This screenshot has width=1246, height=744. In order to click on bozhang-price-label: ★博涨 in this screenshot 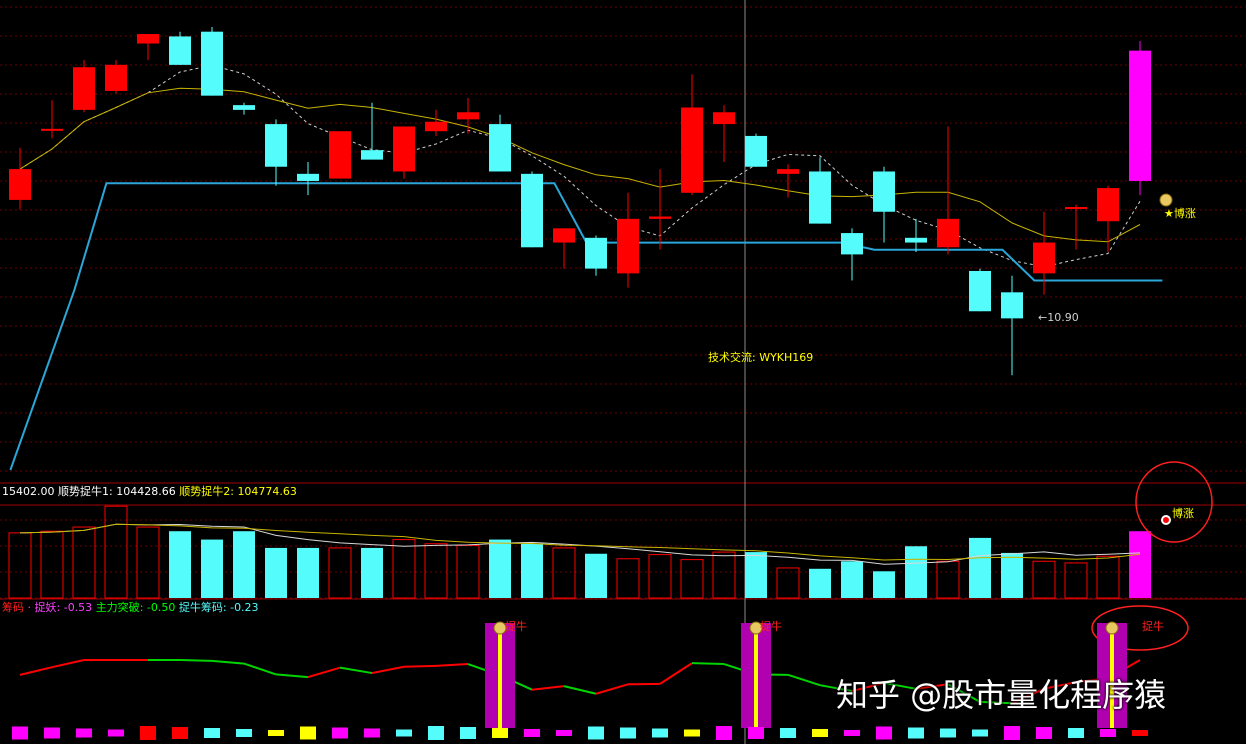, I will do `click(1180, 213)`.